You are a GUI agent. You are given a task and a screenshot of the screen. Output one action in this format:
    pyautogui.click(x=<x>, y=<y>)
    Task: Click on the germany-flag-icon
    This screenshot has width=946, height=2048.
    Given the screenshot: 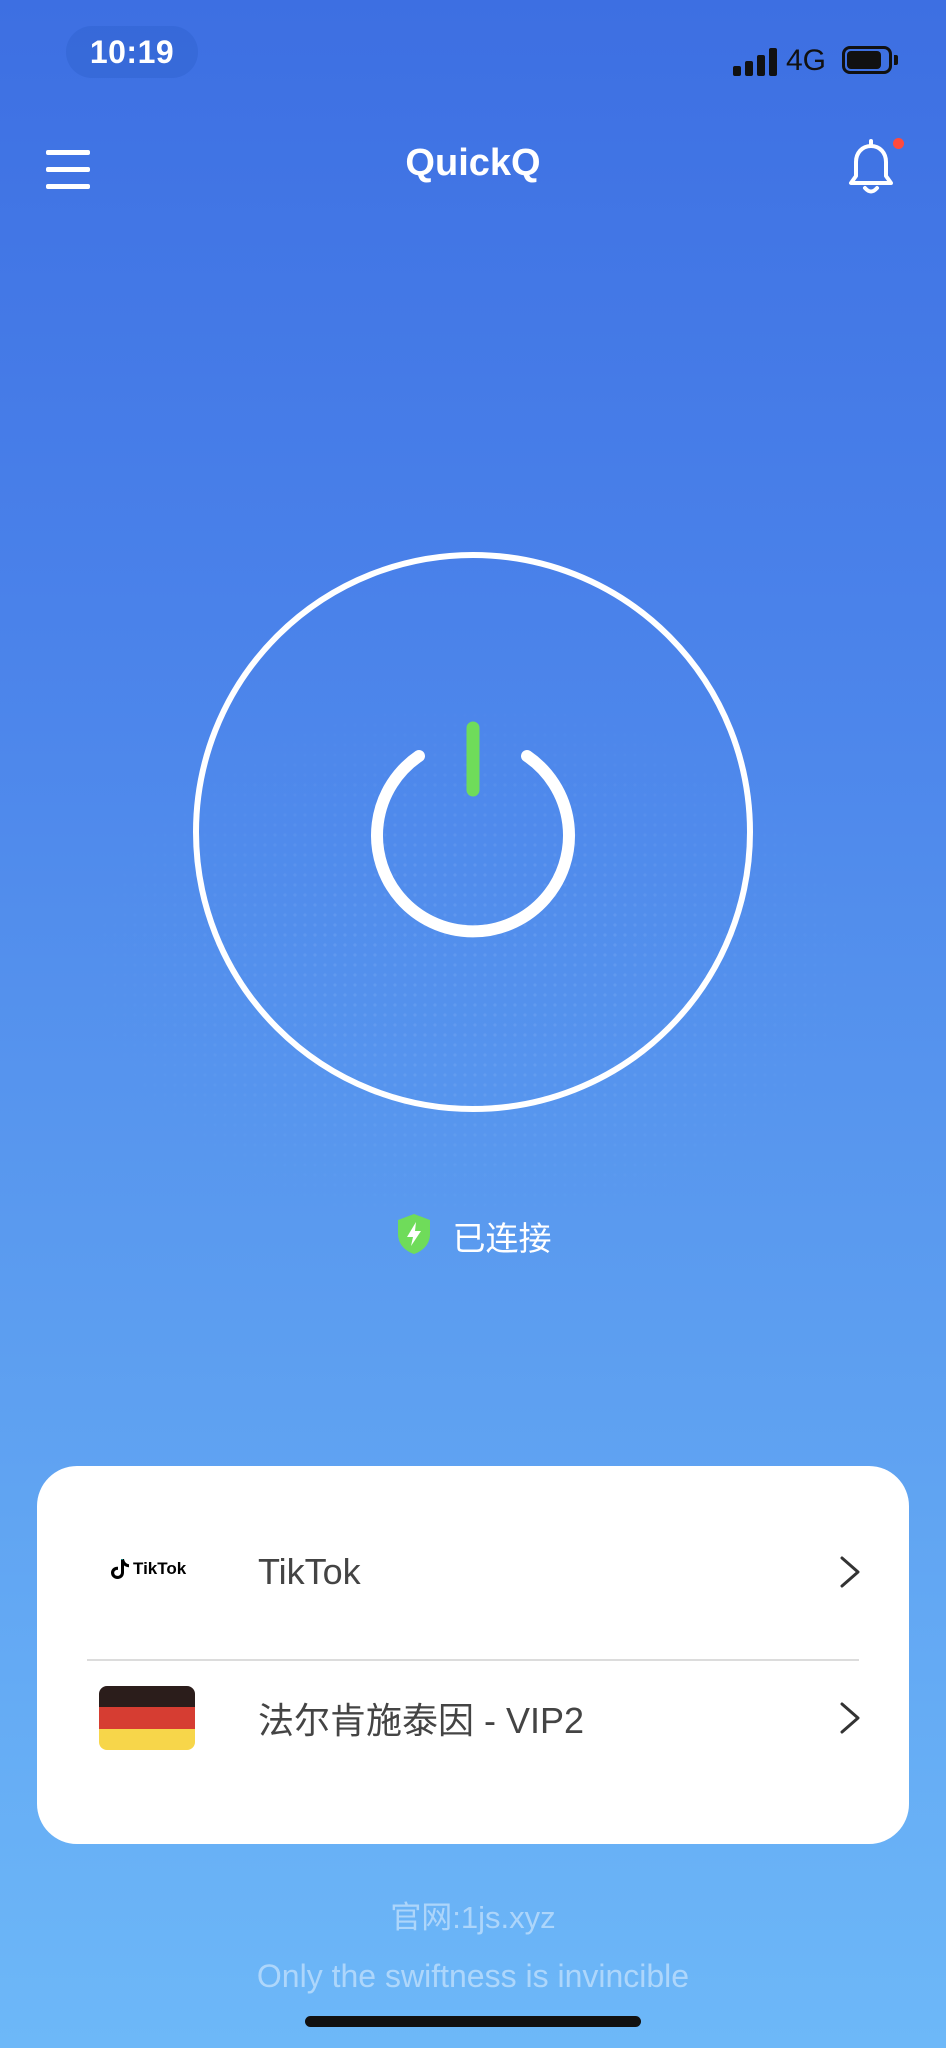 What is the action you would take?
    pyautogui.click(x=147, y=1718)
    